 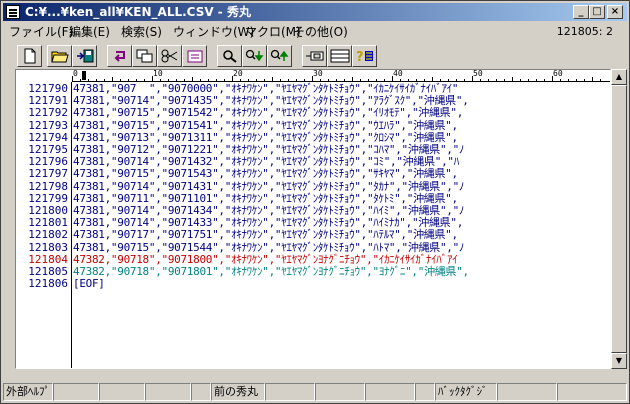 I want to click on paste-icon, so click(x=194, y=56).